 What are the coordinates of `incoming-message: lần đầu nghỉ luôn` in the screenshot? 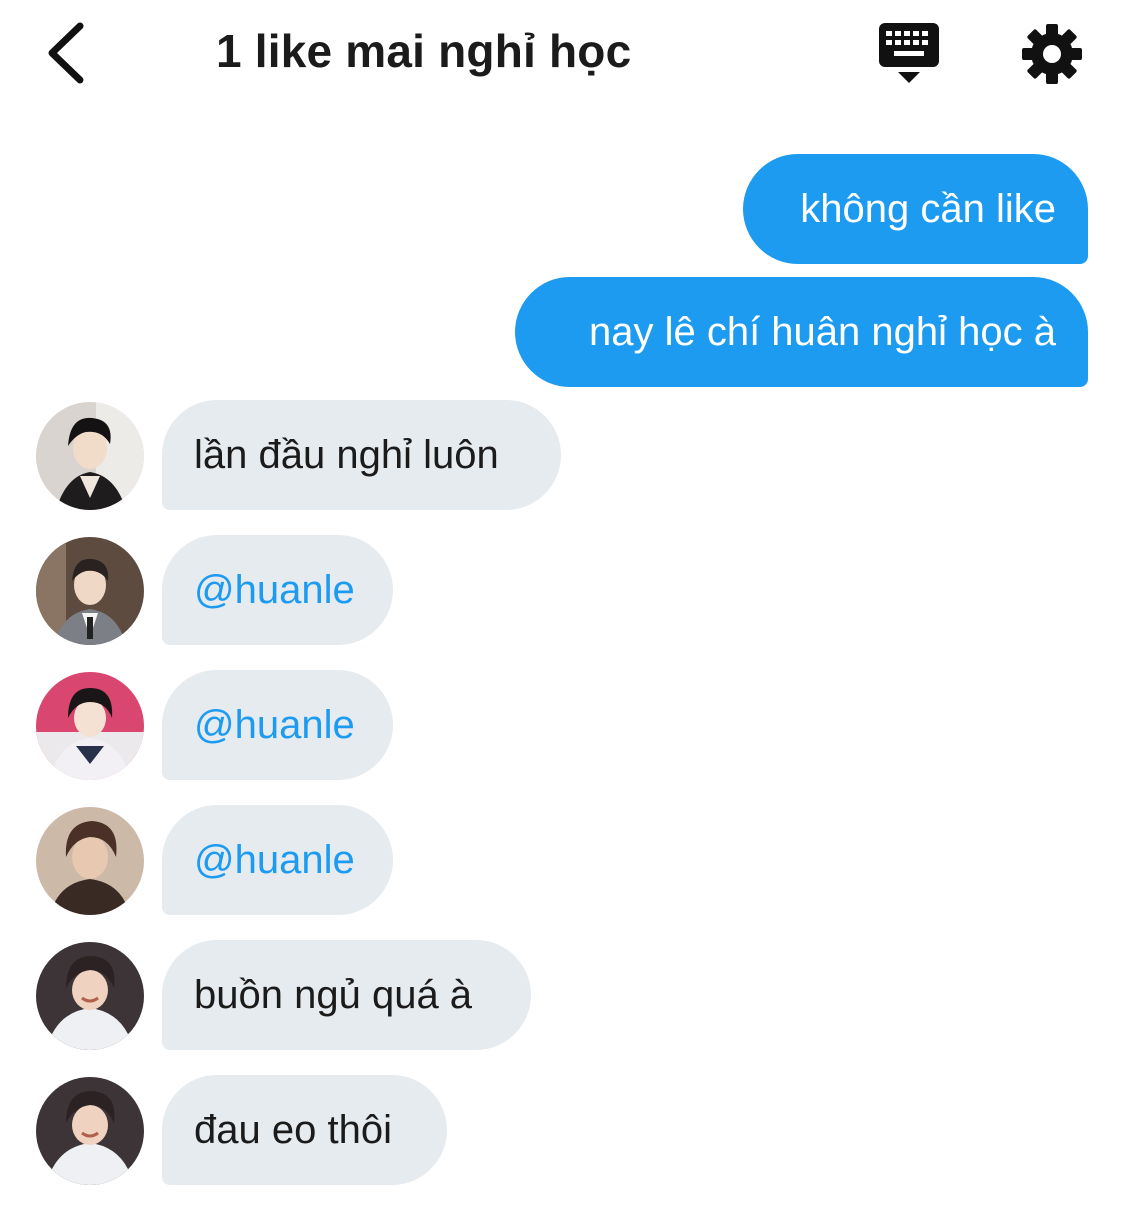 It's located at (361, 455).